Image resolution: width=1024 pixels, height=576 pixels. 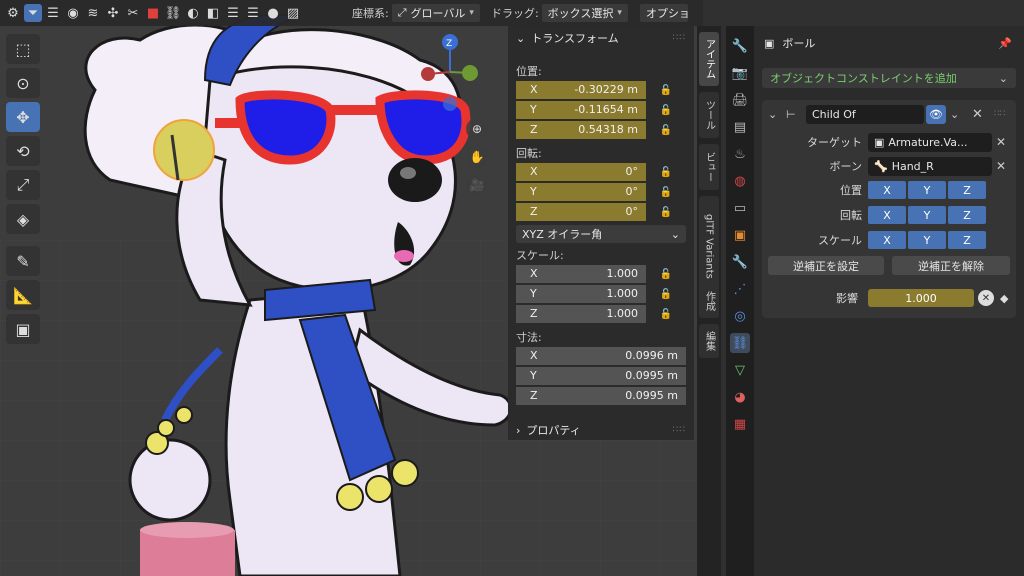 What do you see at coordinates (927, 240) in the screenshot?
I see `scale-y-toggle: Y` at bounding box center [927, 240].